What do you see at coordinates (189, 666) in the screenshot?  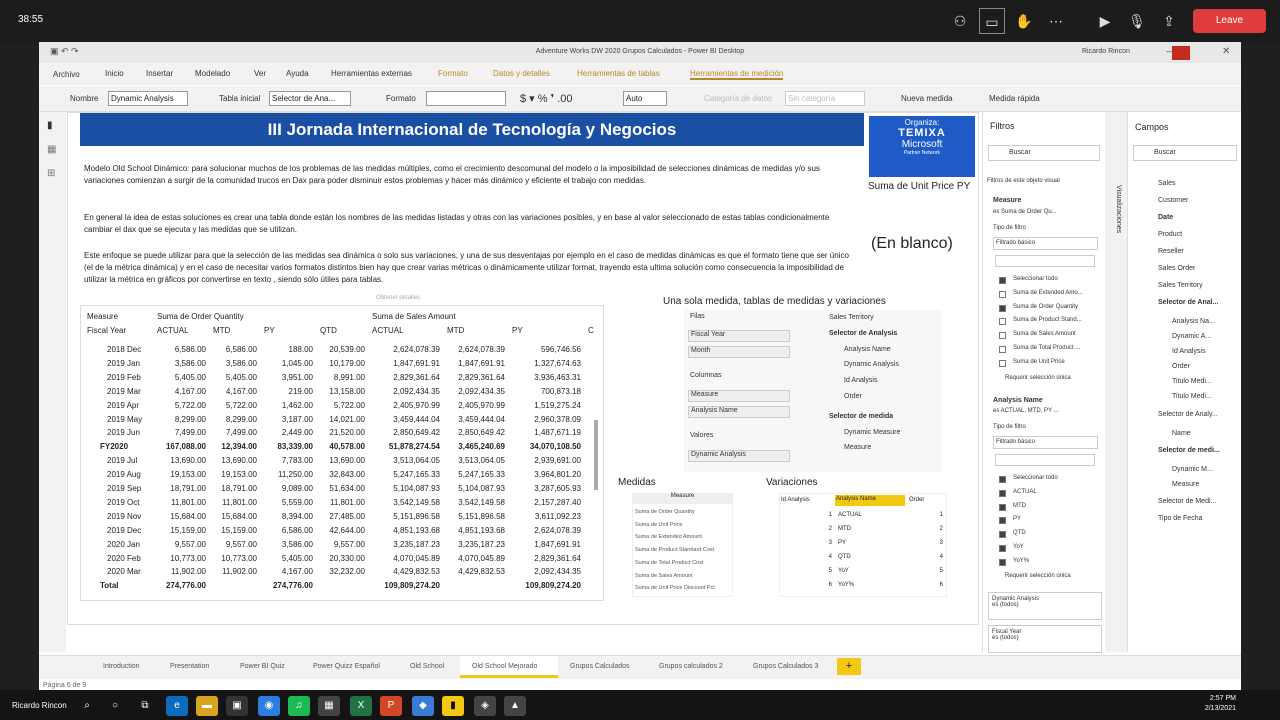 I see `tab-1: Presentation` at bounding box center [189, 666].